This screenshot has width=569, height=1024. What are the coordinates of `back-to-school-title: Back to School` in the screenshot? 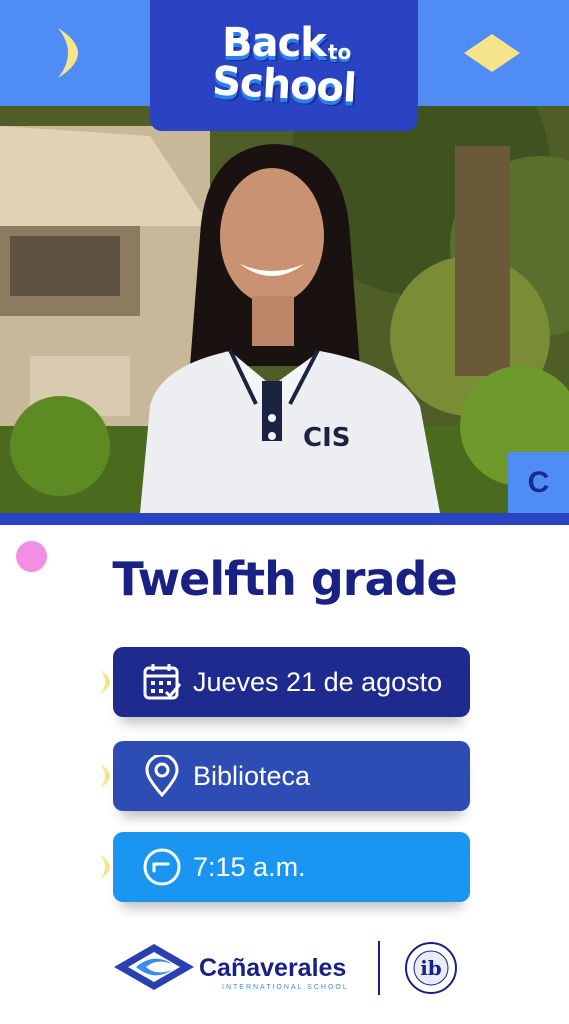 It's located at (284, 65).